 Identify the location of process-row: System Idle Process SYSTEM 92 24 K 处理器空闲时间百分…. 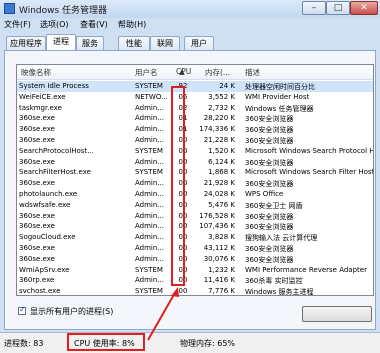
(195, 86).